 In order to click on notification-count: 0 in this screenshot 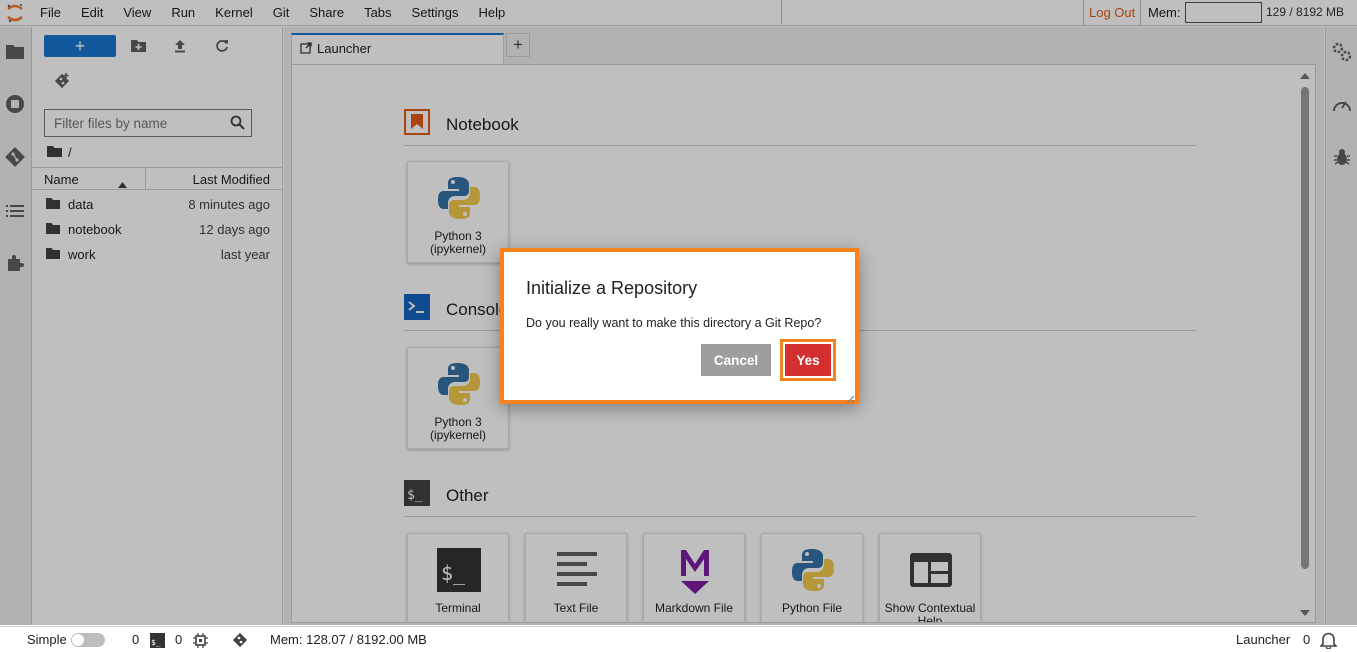, I will do `click(1307, 639)`.